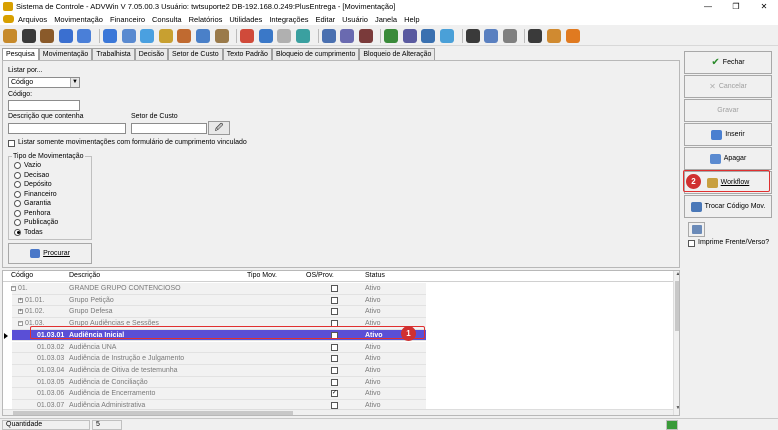  I want to click on menu-item-3: Consulta, so click(167, 19).